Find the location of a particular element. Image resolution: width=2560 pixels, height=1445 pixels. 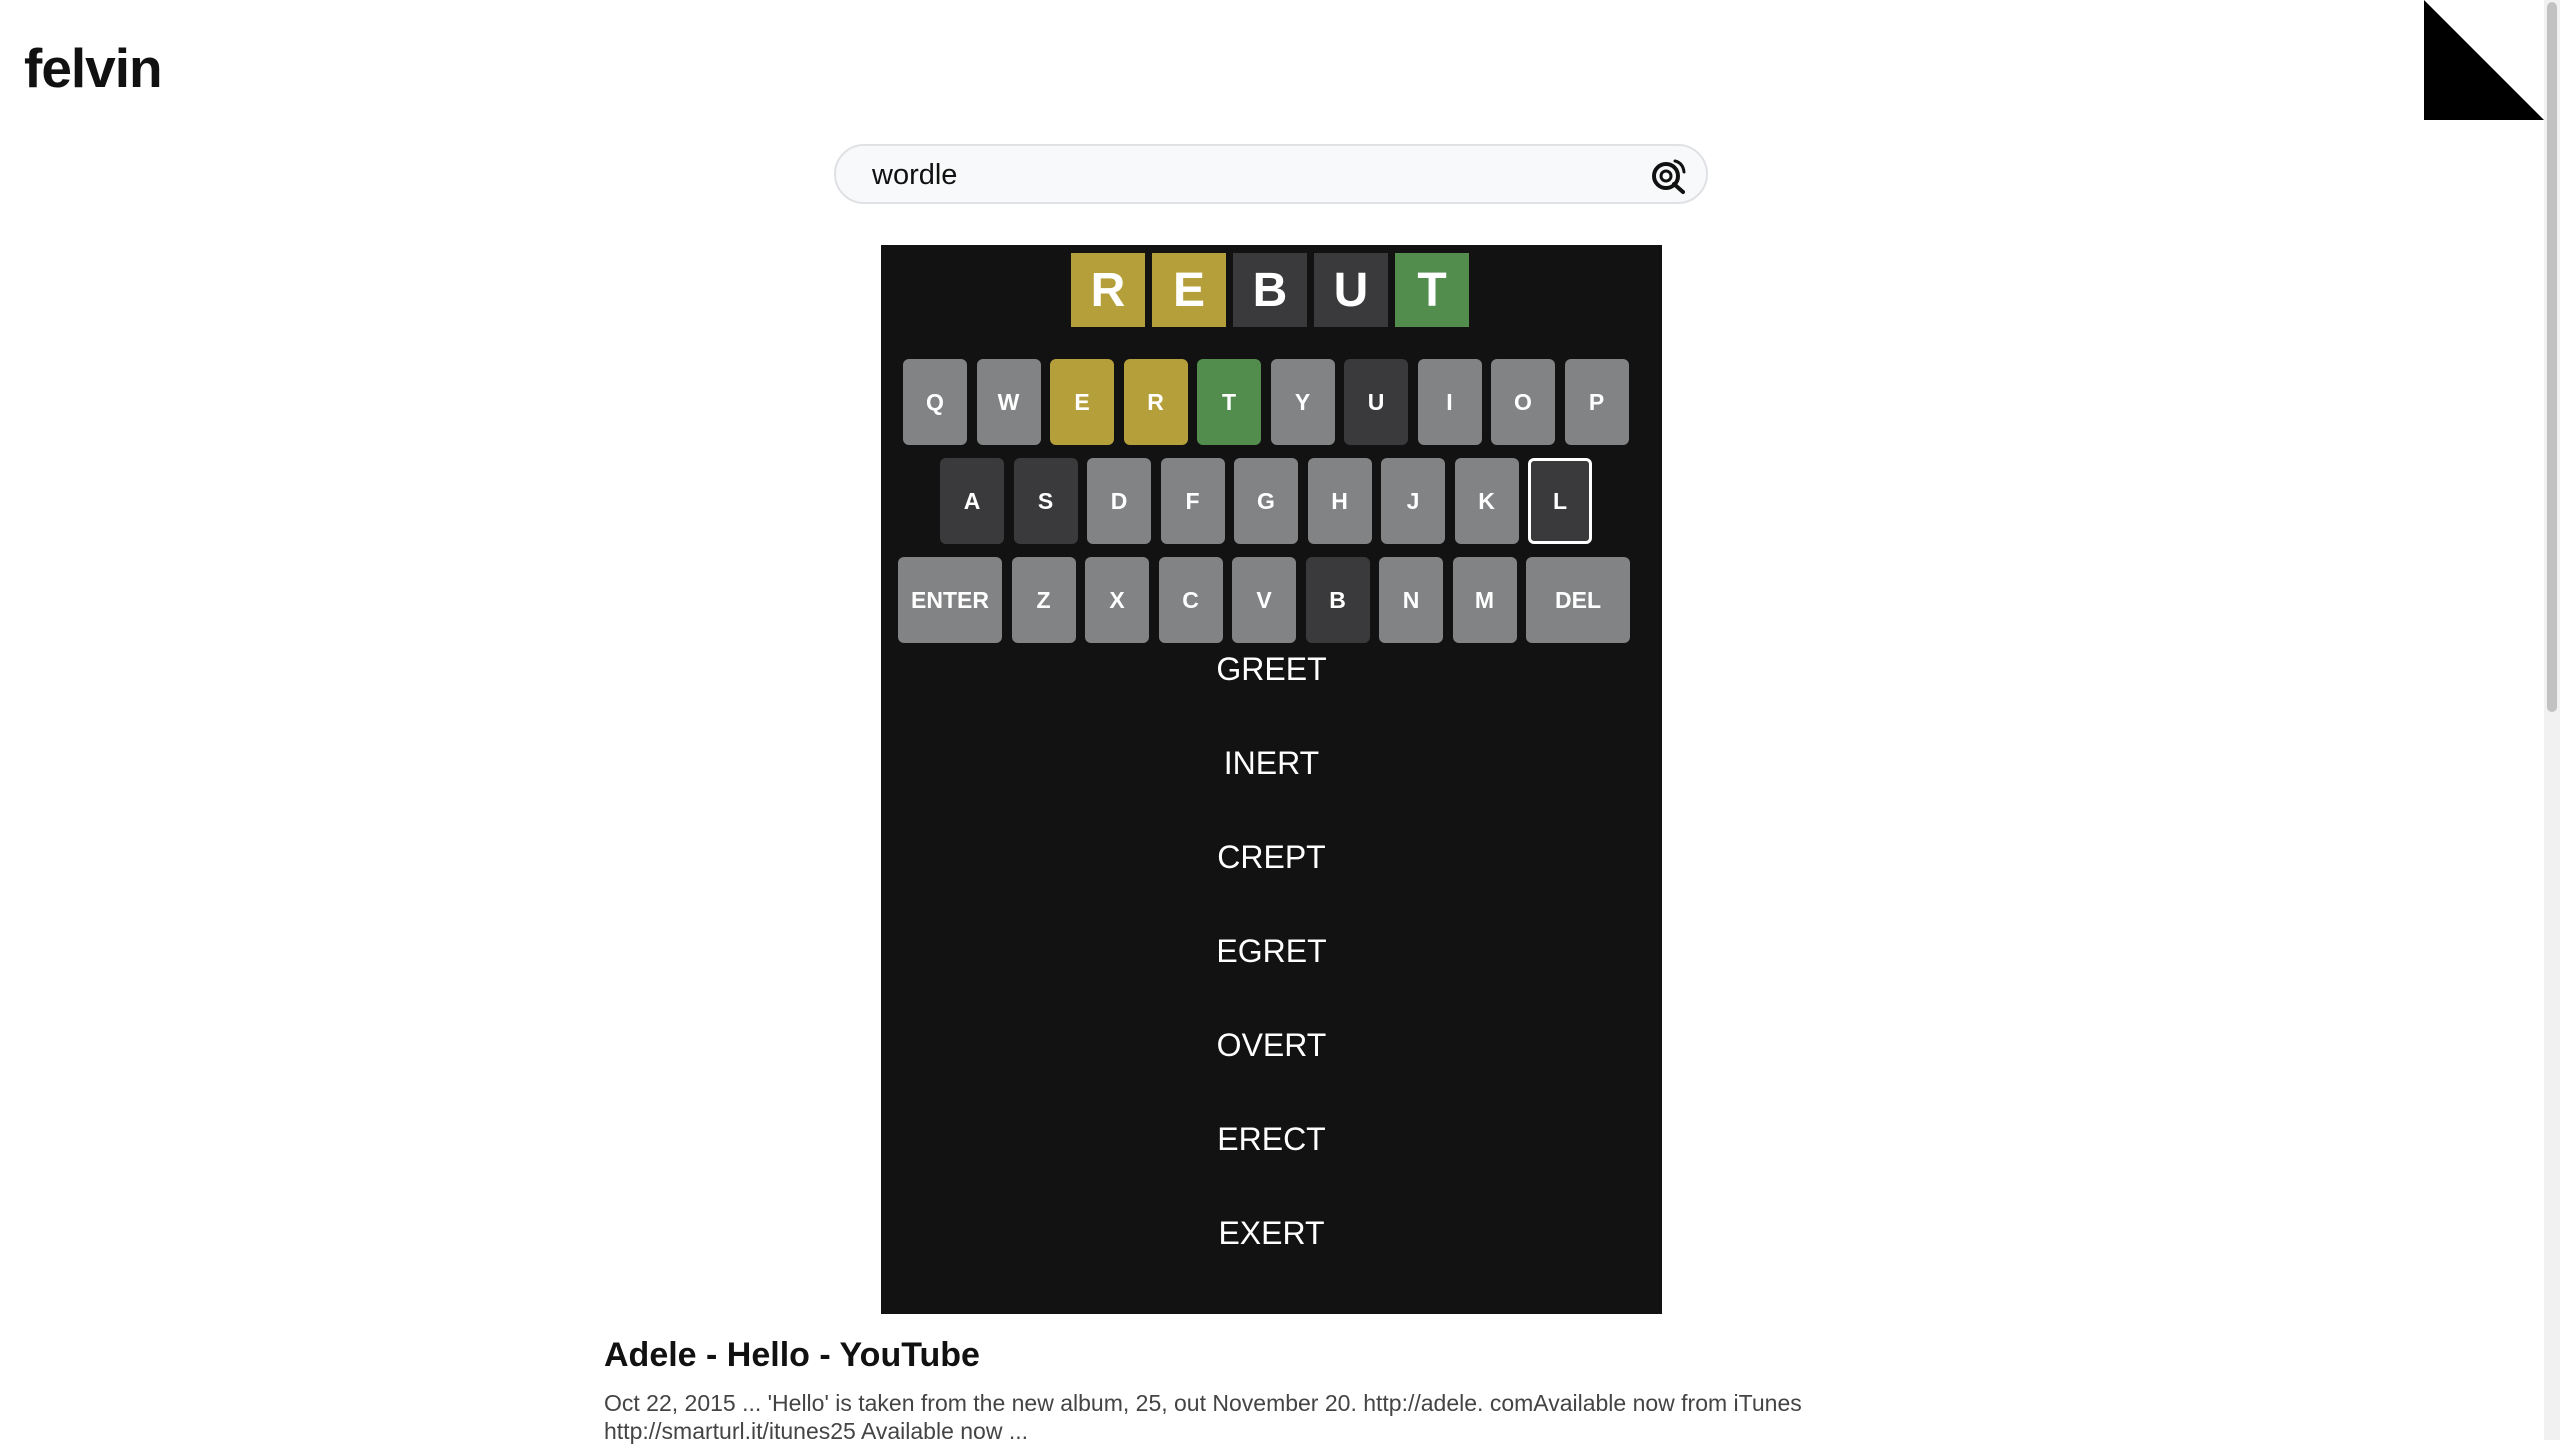

suggestion-word: CREPT is located at coordinates (1271, 857).